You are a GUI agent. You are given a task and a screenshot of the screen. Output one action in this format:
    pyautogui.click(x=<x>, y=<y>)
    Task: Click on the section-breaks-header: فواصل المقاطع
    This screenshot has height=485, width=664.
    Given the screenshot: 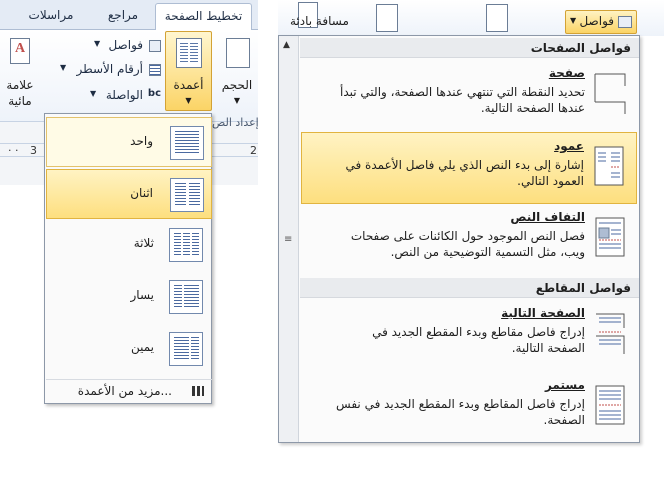 What is the action you would take?
    pyautogui.click(x=469, y=288)
    